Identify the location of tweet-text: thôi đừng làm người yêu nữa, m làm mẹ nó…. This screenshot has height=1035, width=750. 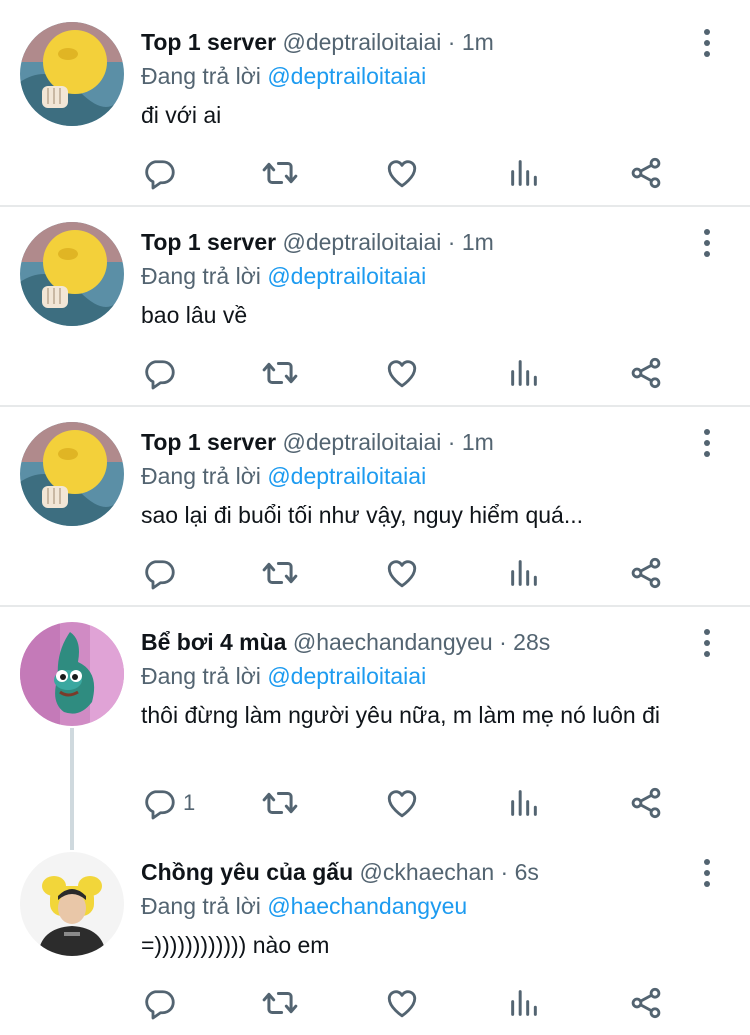
(400, 715).